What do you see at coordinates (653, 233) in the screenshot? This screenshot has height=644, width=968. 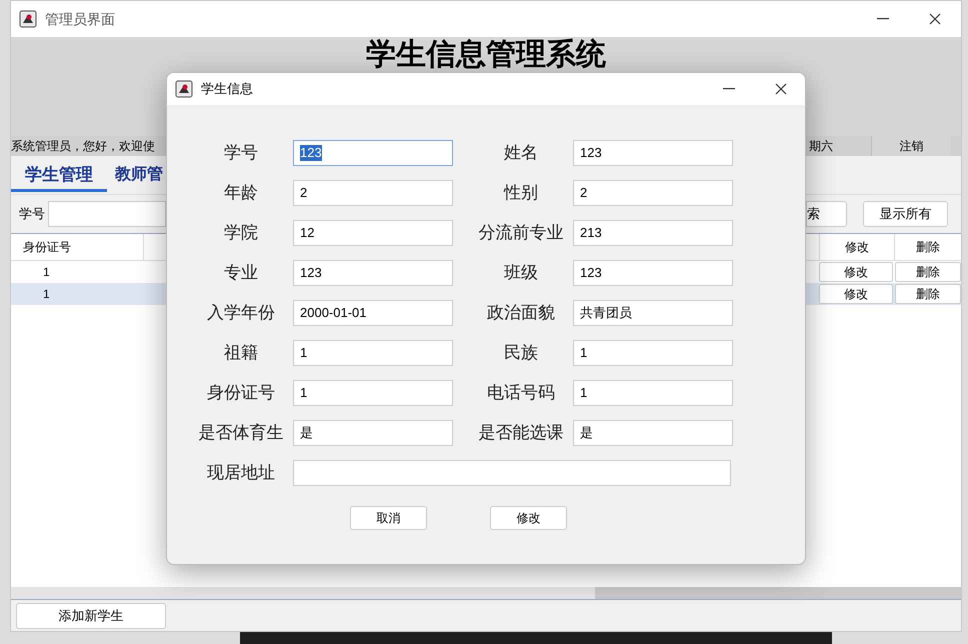 I see `text-field: 213` at bounding box center [653, 233].